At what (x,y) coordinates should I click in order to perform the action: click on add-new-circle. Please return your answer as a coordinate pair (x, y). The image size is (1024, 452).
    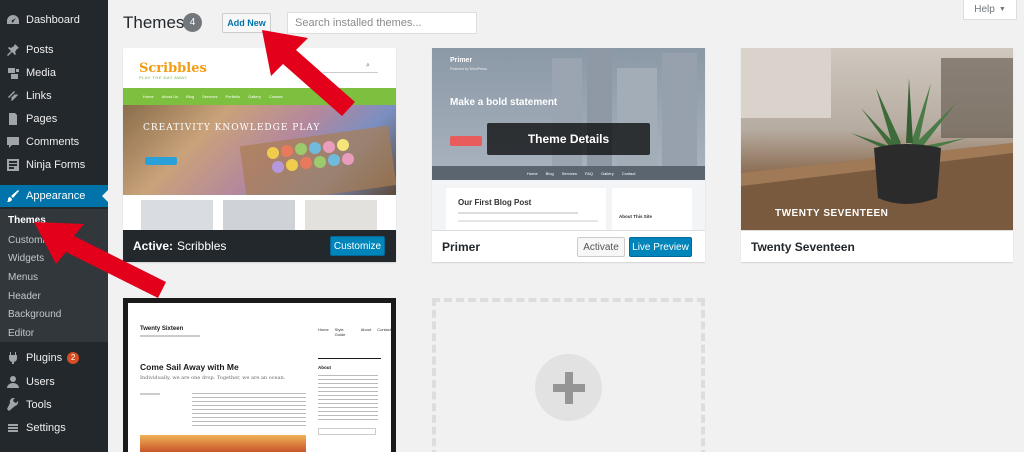
    Looking at the image, I should click on (568, 387).